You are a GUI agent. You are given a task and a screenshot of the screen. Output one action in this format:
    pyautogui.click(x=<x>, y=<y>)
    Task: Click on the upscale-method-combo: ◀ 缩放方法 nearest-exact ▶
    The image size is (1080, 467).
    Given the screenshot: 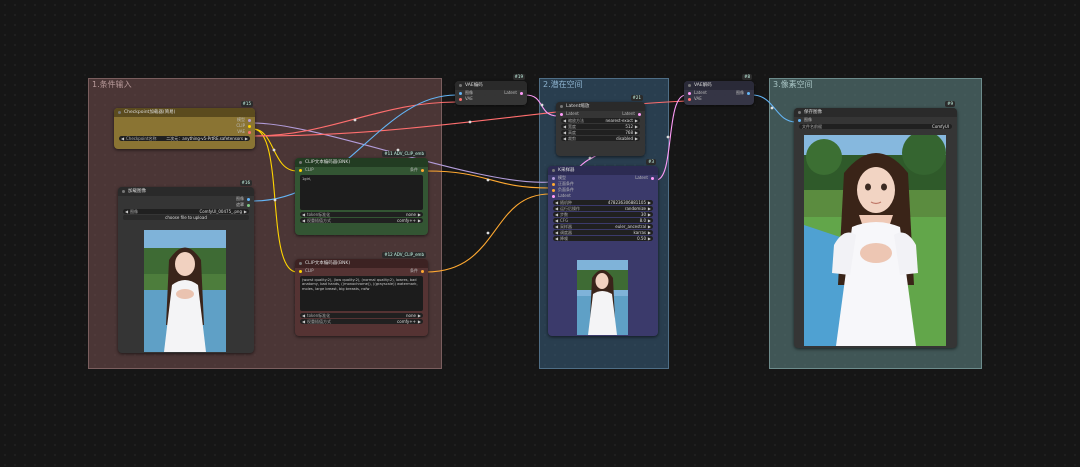 What is the action you would take?
    pyautogui.click(x=600, y=120)
    